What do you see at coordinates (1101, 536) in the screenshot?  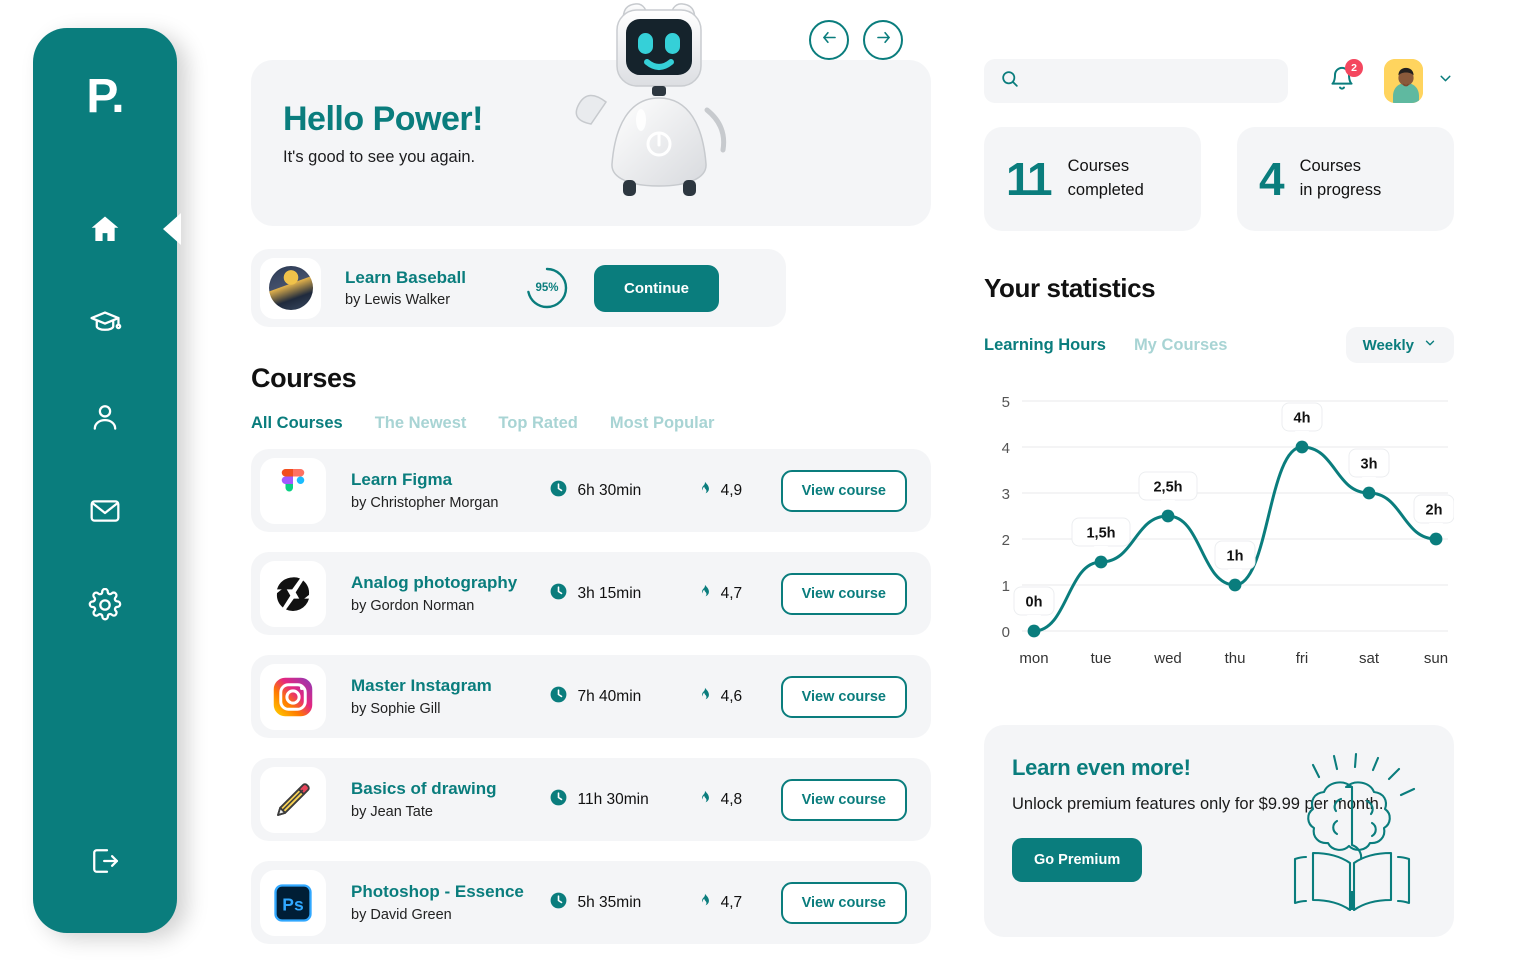 I see `data-label: 1,5h` at bounding box center [1101, 536].